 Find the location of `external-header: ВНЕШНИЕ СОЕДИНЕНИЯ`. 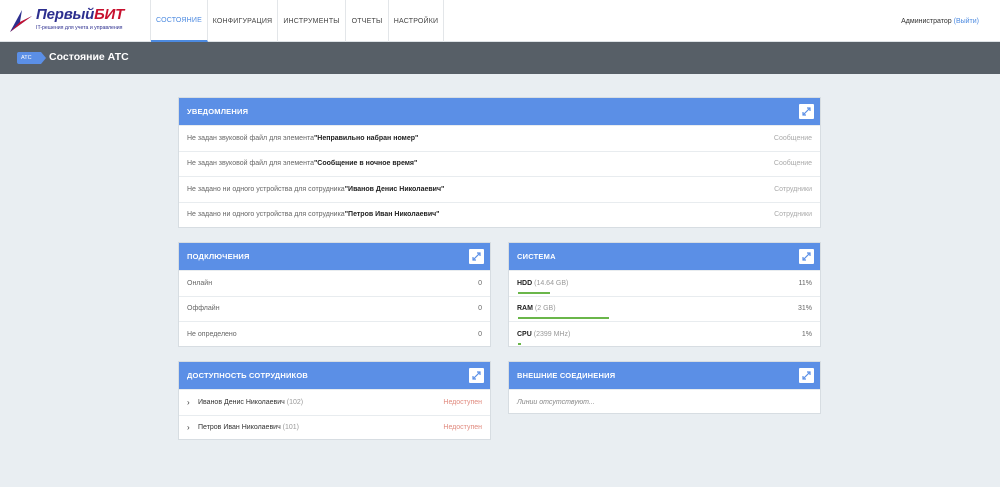

external-header: ВНЕШНИЕ СОЕДИНЕНИЯ is located at coordinates (664, 375).